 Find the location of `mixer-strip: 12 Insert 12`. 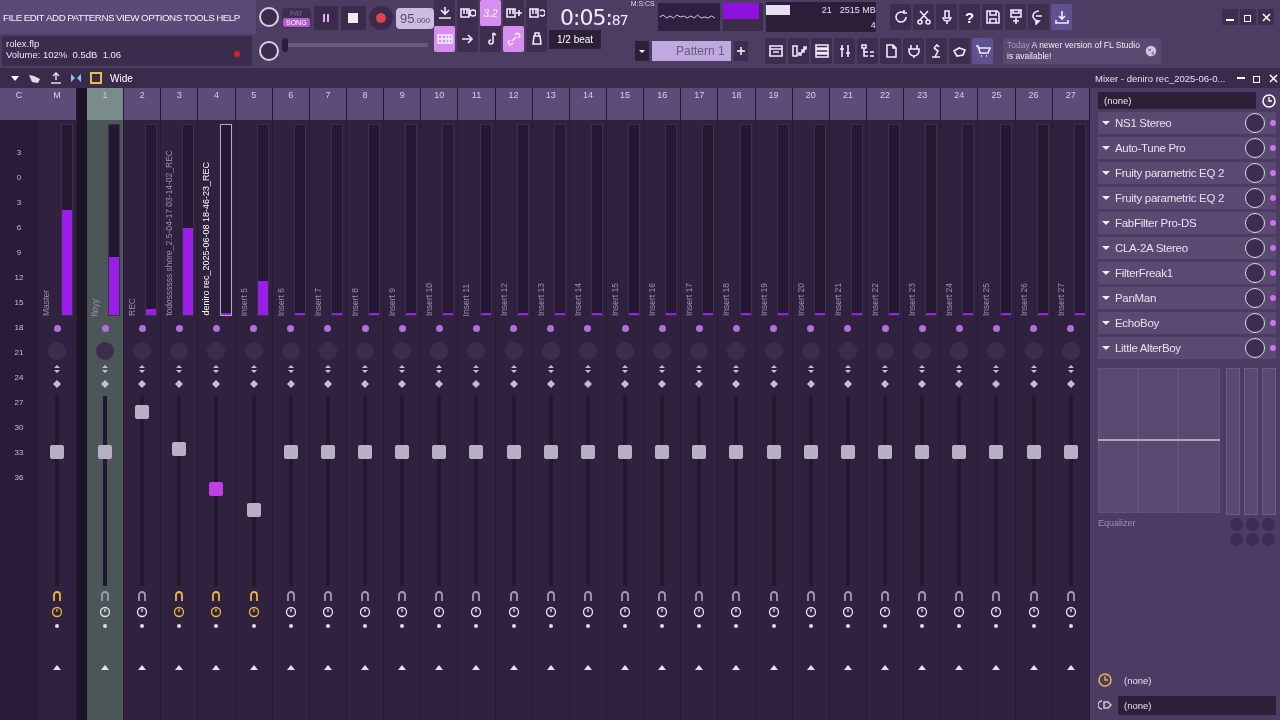

mixer-strip: 12 Insert 12 is located at coordinates (514, 404).